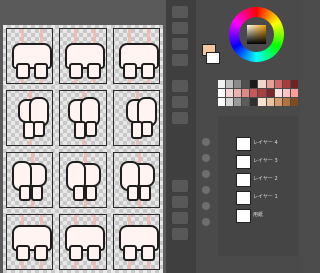 The width and height of the screenshot is (320, 273). What do you see at coordinates (258, 93) in the screenshot?
I see `color-palette` at bounding box center [258, 93].